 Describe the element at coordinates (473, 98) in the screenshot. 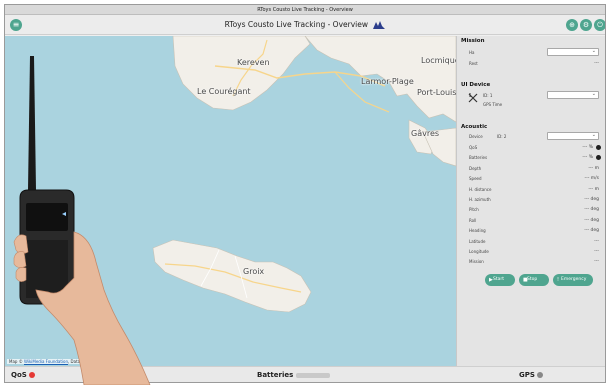

I see `device-disconnected-icon` at that location.